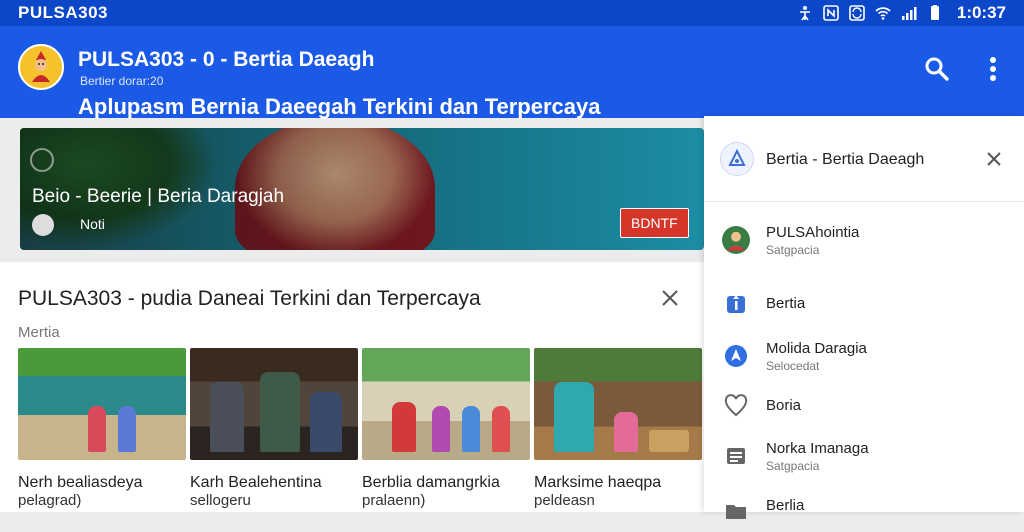  I want to click on search-icon, so click(937, 69).